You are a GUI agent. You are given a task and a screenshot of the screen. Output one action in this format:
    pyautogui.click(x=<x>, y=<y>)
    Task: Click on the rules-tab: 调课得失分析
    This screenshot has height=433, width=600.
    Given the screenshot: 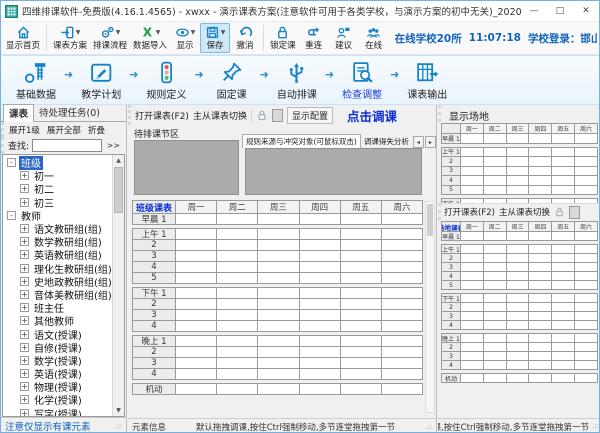 What is the action you would take?
    pyautogui.click(x=386, y=141)
    